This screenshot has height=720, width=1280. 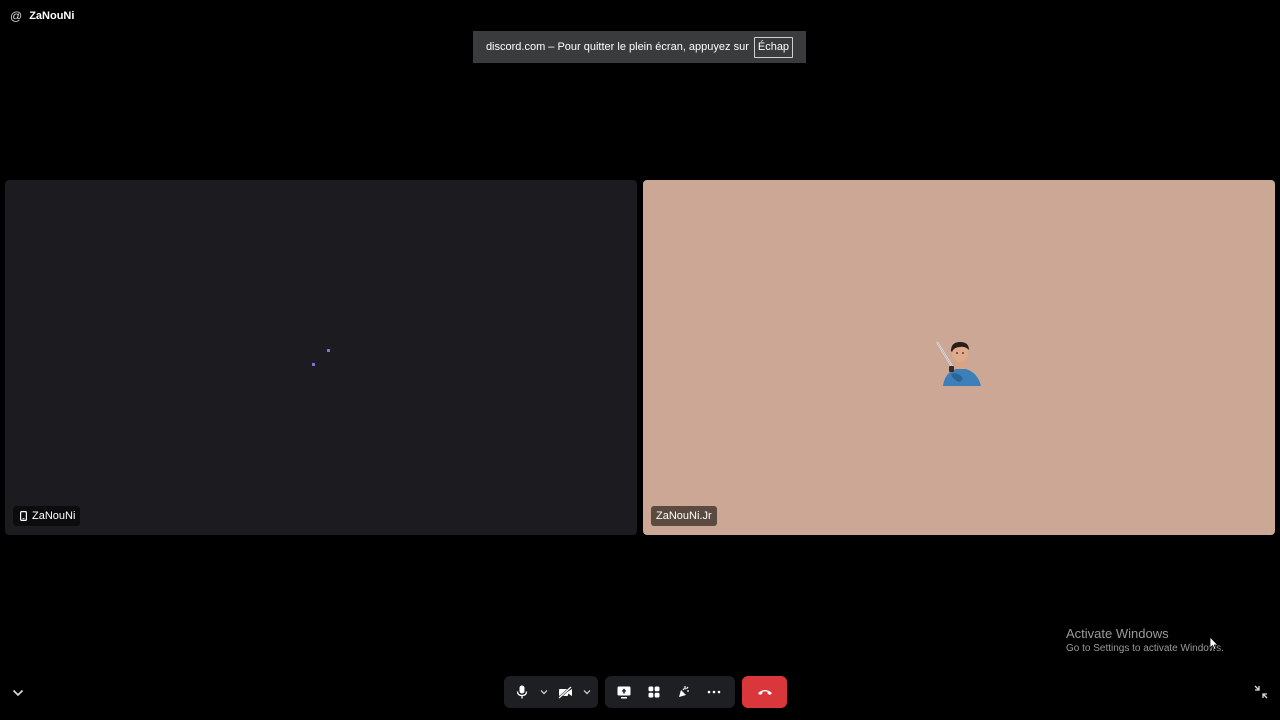 I want to click on activities-icon, so click(x=654, y=692).